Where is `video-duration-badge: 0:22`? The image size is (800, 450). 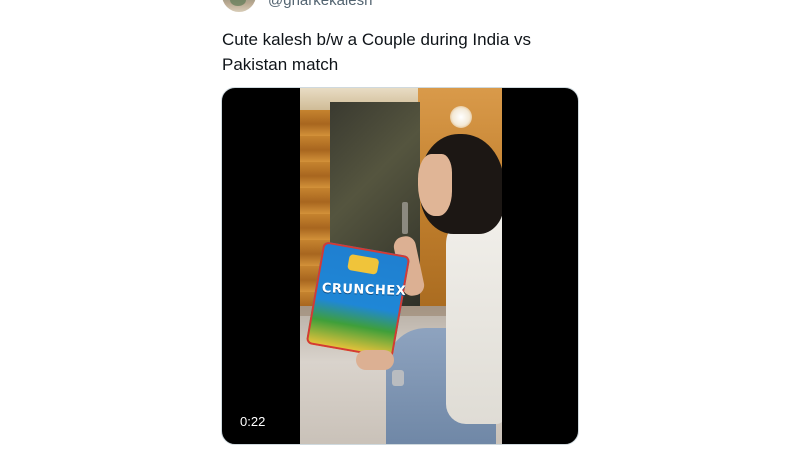 video-duration-badge: 0:22 is located at coordinates (253, 422).